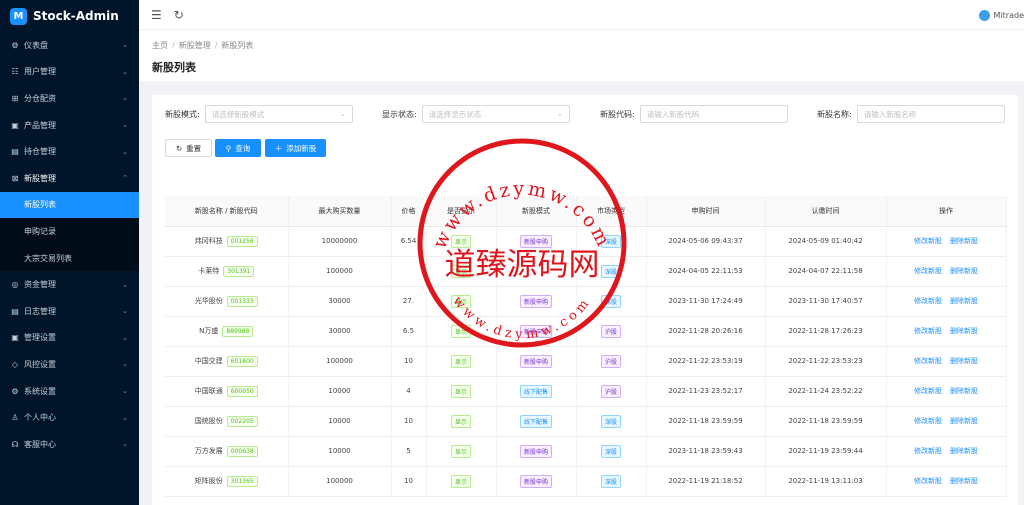 This screenshot has width=1024, height=505. What do you see at coordinates (15, 178) in the screenshot?
I see `ipo-icon: ⊠` at bounding box center [15, 178].